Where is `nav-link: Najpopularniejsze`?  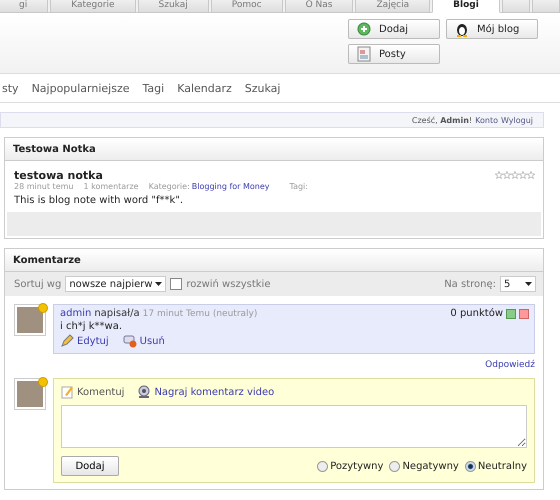 nav-link: Najpopularniejsze is located at coordinates (81, 88).